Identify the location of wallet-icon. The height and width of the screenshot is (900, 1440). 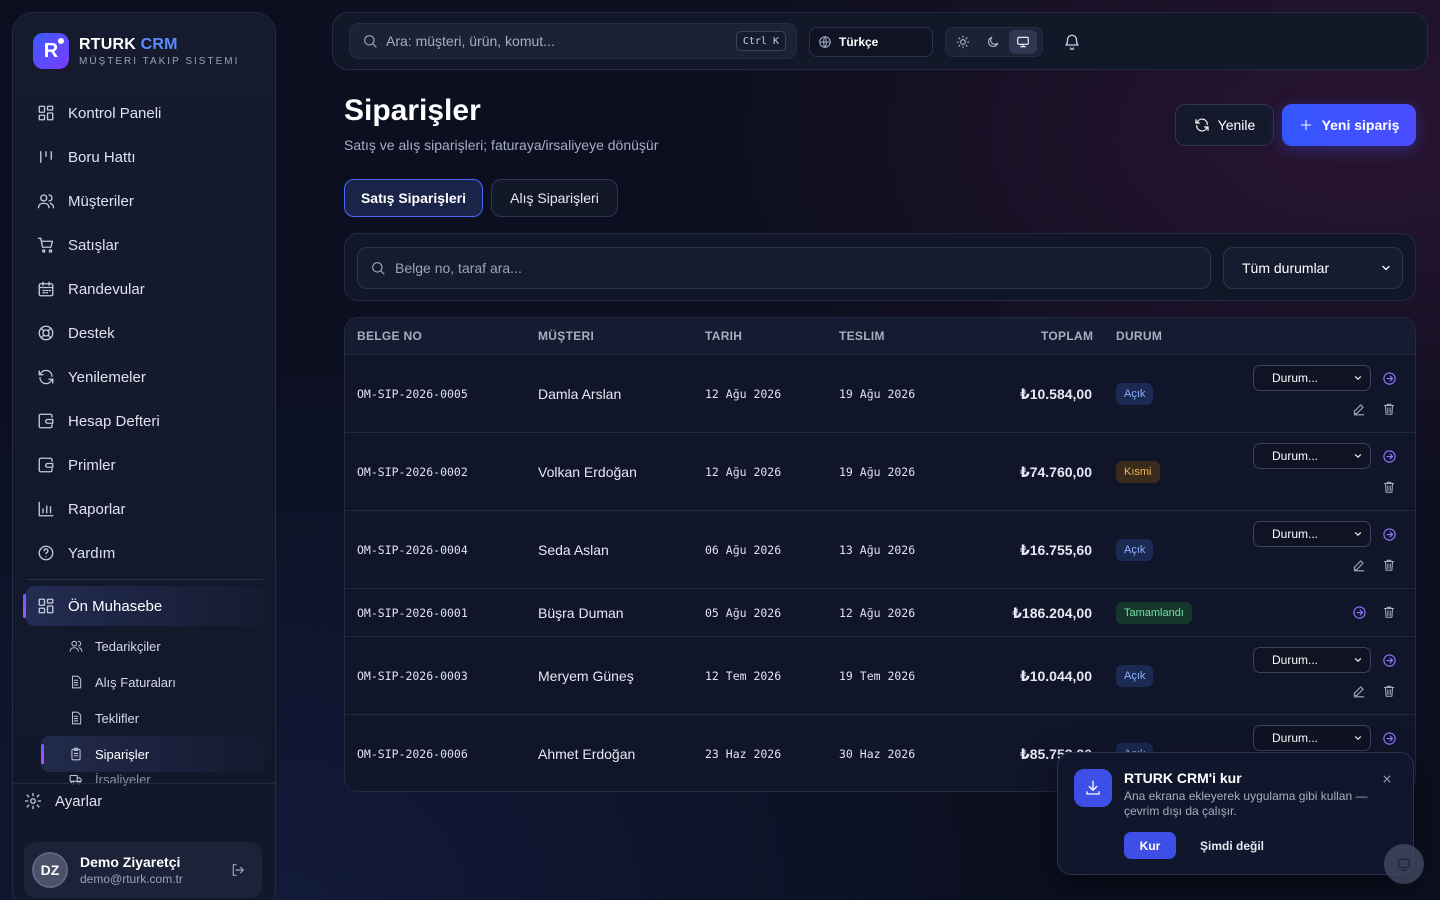
(46, 421).